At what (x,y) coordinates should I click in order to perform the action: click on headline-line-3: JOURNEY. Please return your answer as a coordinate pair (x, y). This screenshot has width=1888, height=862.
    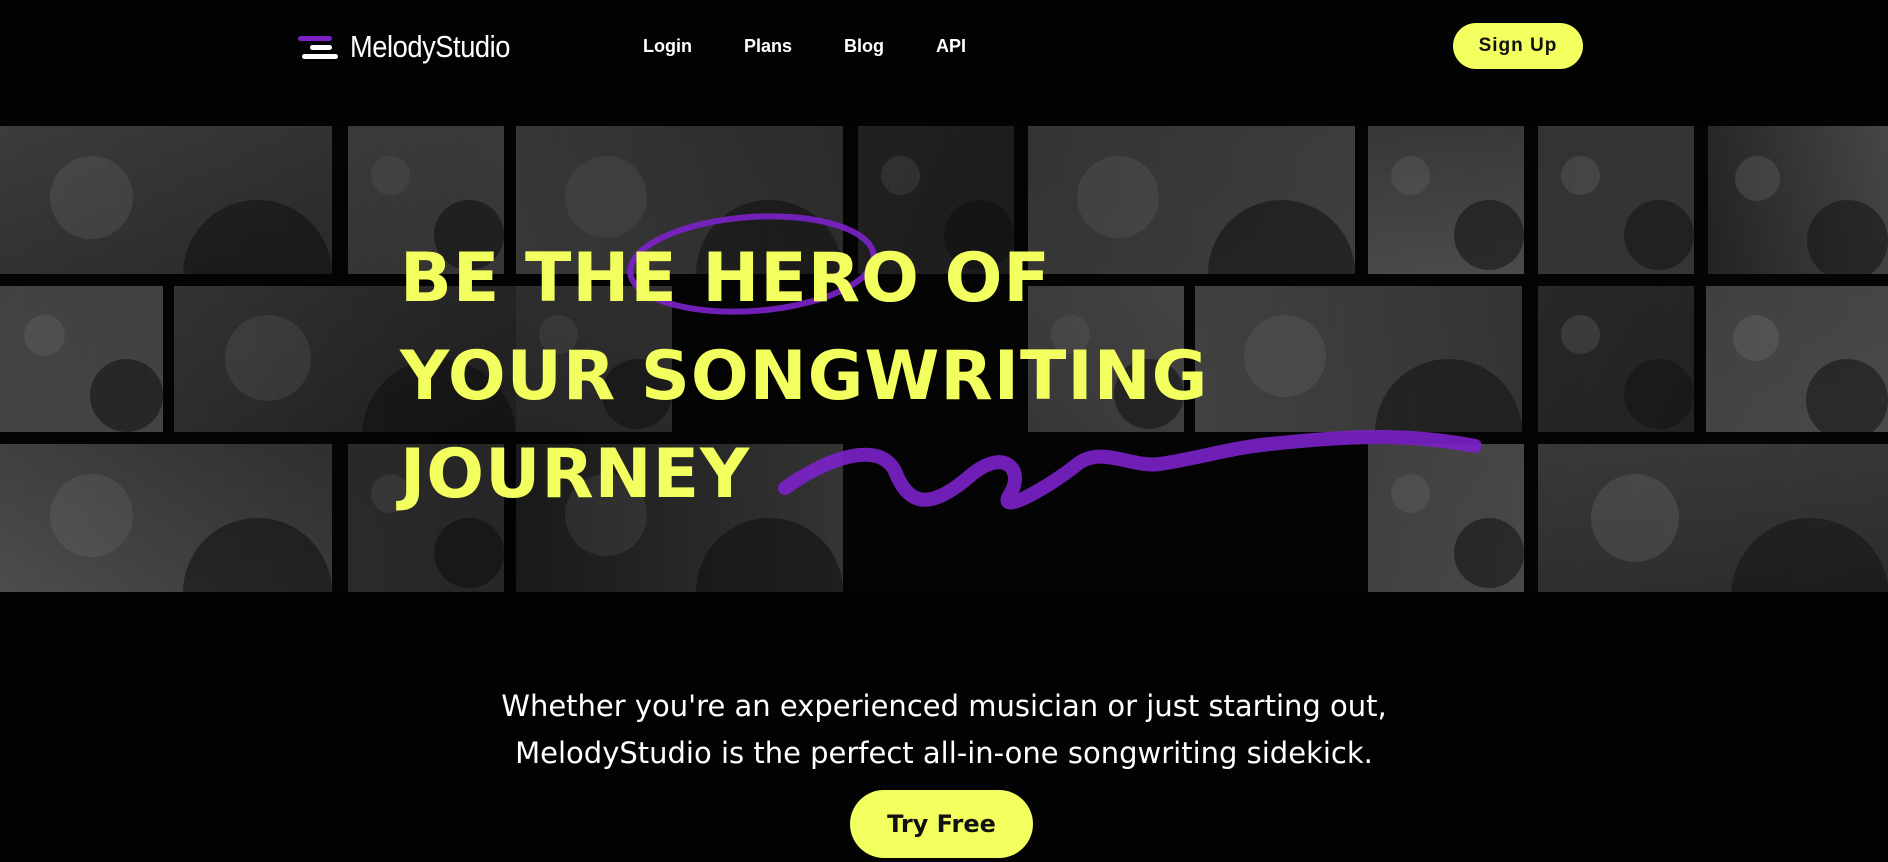
    Looking at the image, I should click on (575, 474).